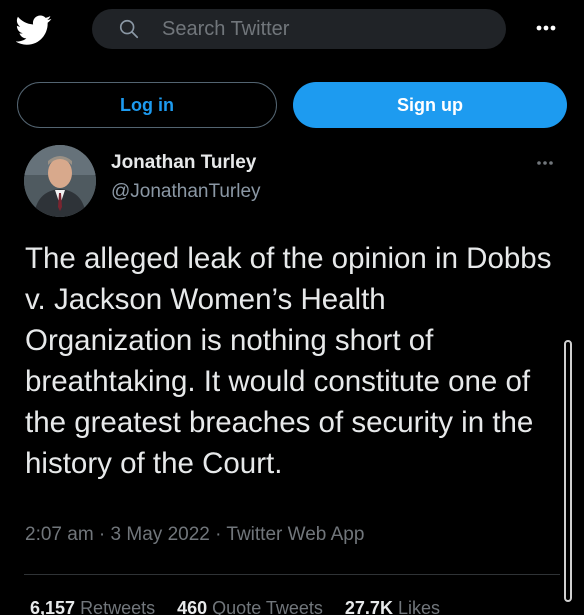 This screenshot has height=615, width=584. What do you see at coordinates (183, 163) in the screenshot?
I see `author-name: Jonathan Turley` at bounding box center [183, 163].